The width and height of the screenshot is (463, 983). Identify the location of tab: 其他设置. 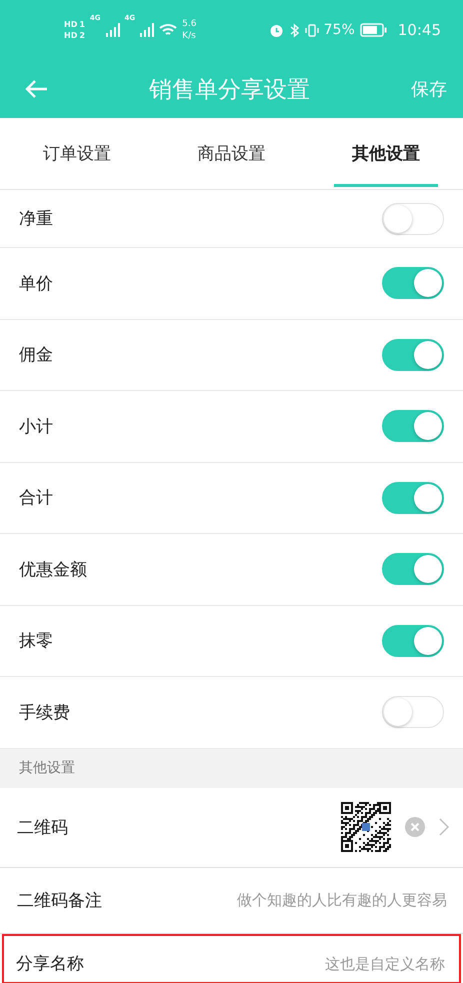
(385, 153).